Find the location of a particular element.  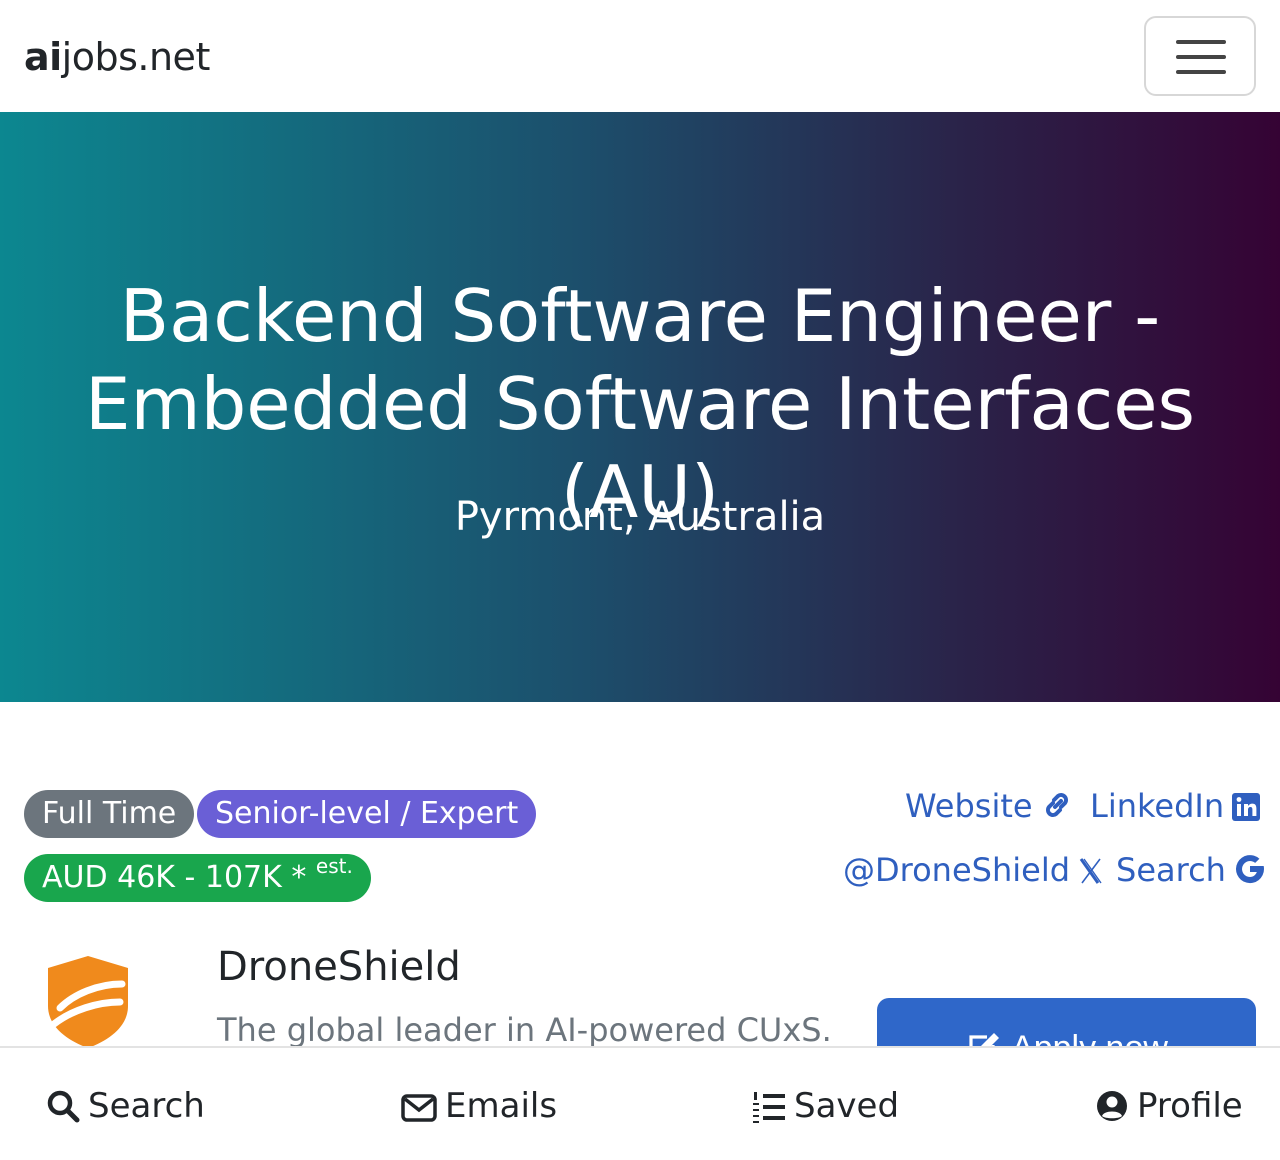

nav-search: Search is located at coordinates (125, 1109).